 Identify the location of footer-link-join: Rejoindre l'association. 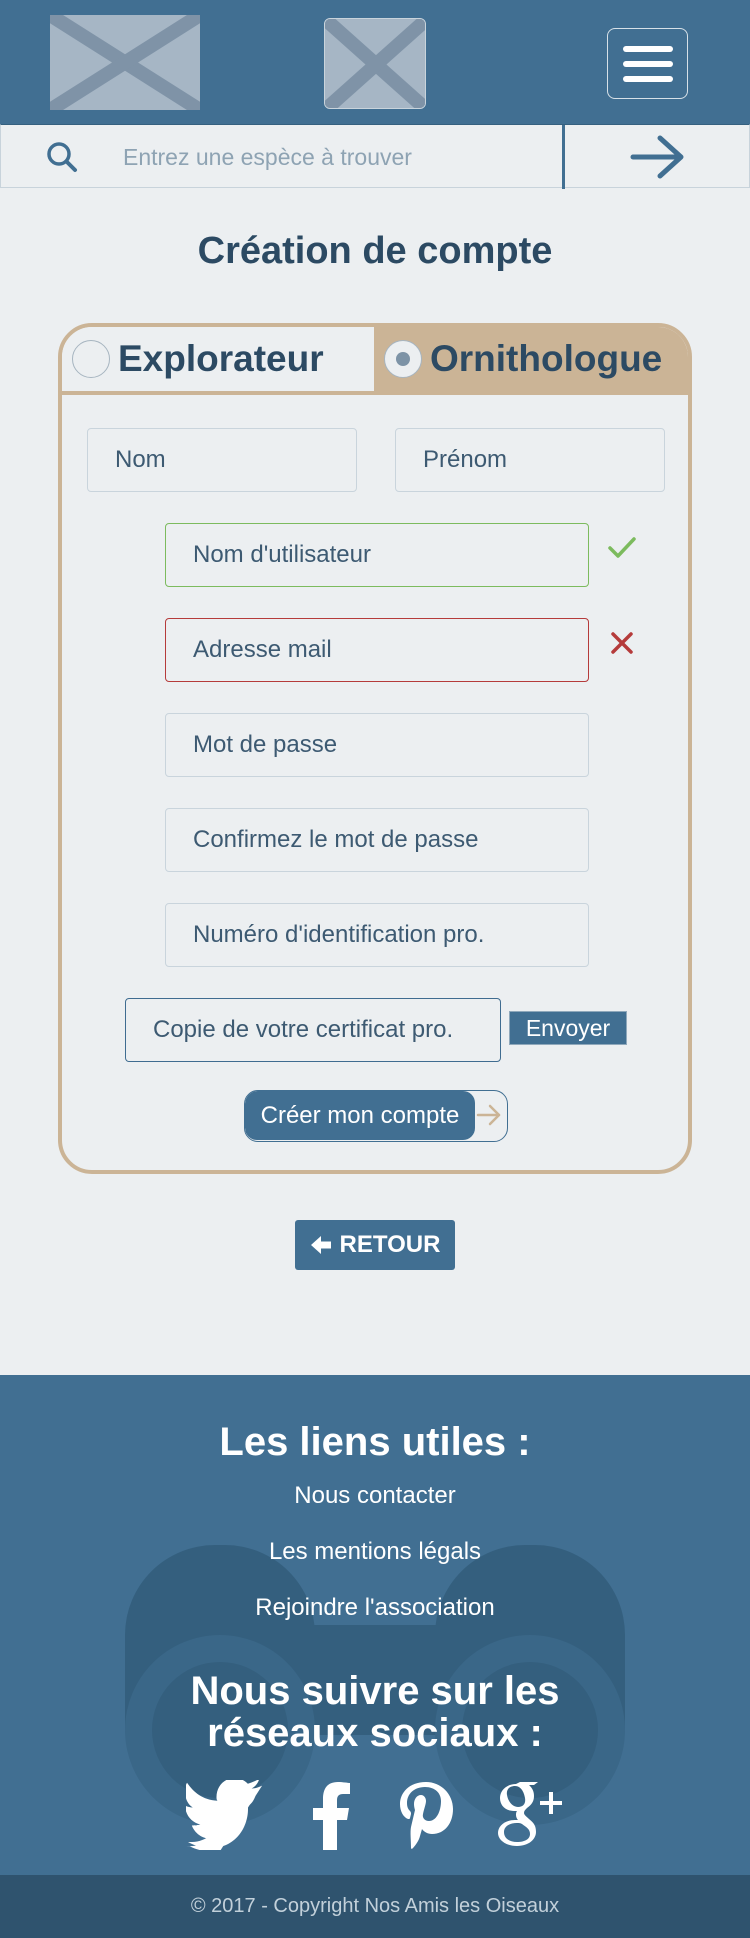
(375, 1608).